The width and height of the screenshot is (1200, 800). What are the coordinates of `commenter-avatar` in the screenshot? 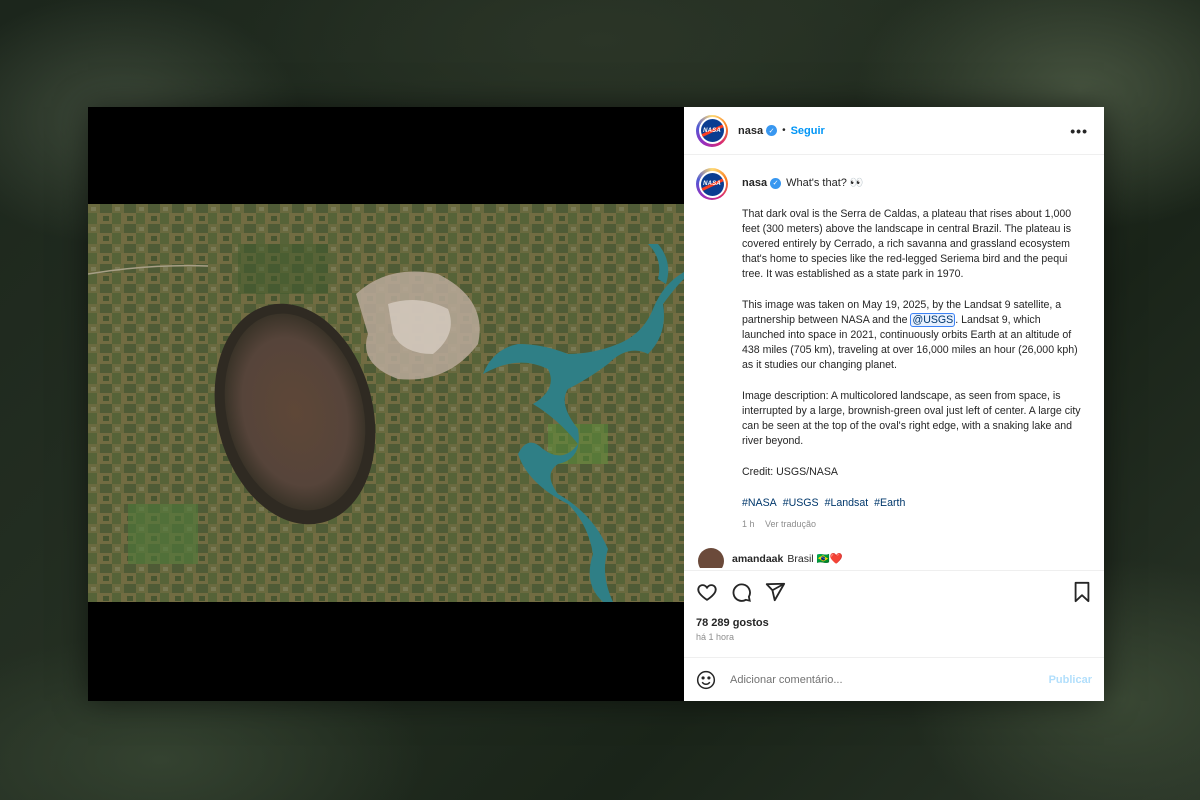 It's located at (711, 558).